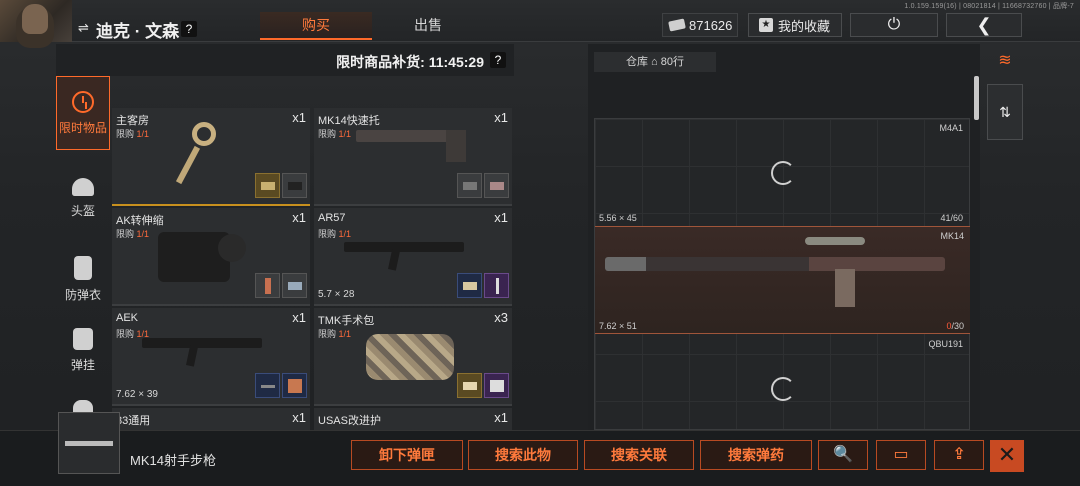  I want to click on category-sidebar: 限时物品 头盔 防弹衣 弹挂, so click(83, 253).